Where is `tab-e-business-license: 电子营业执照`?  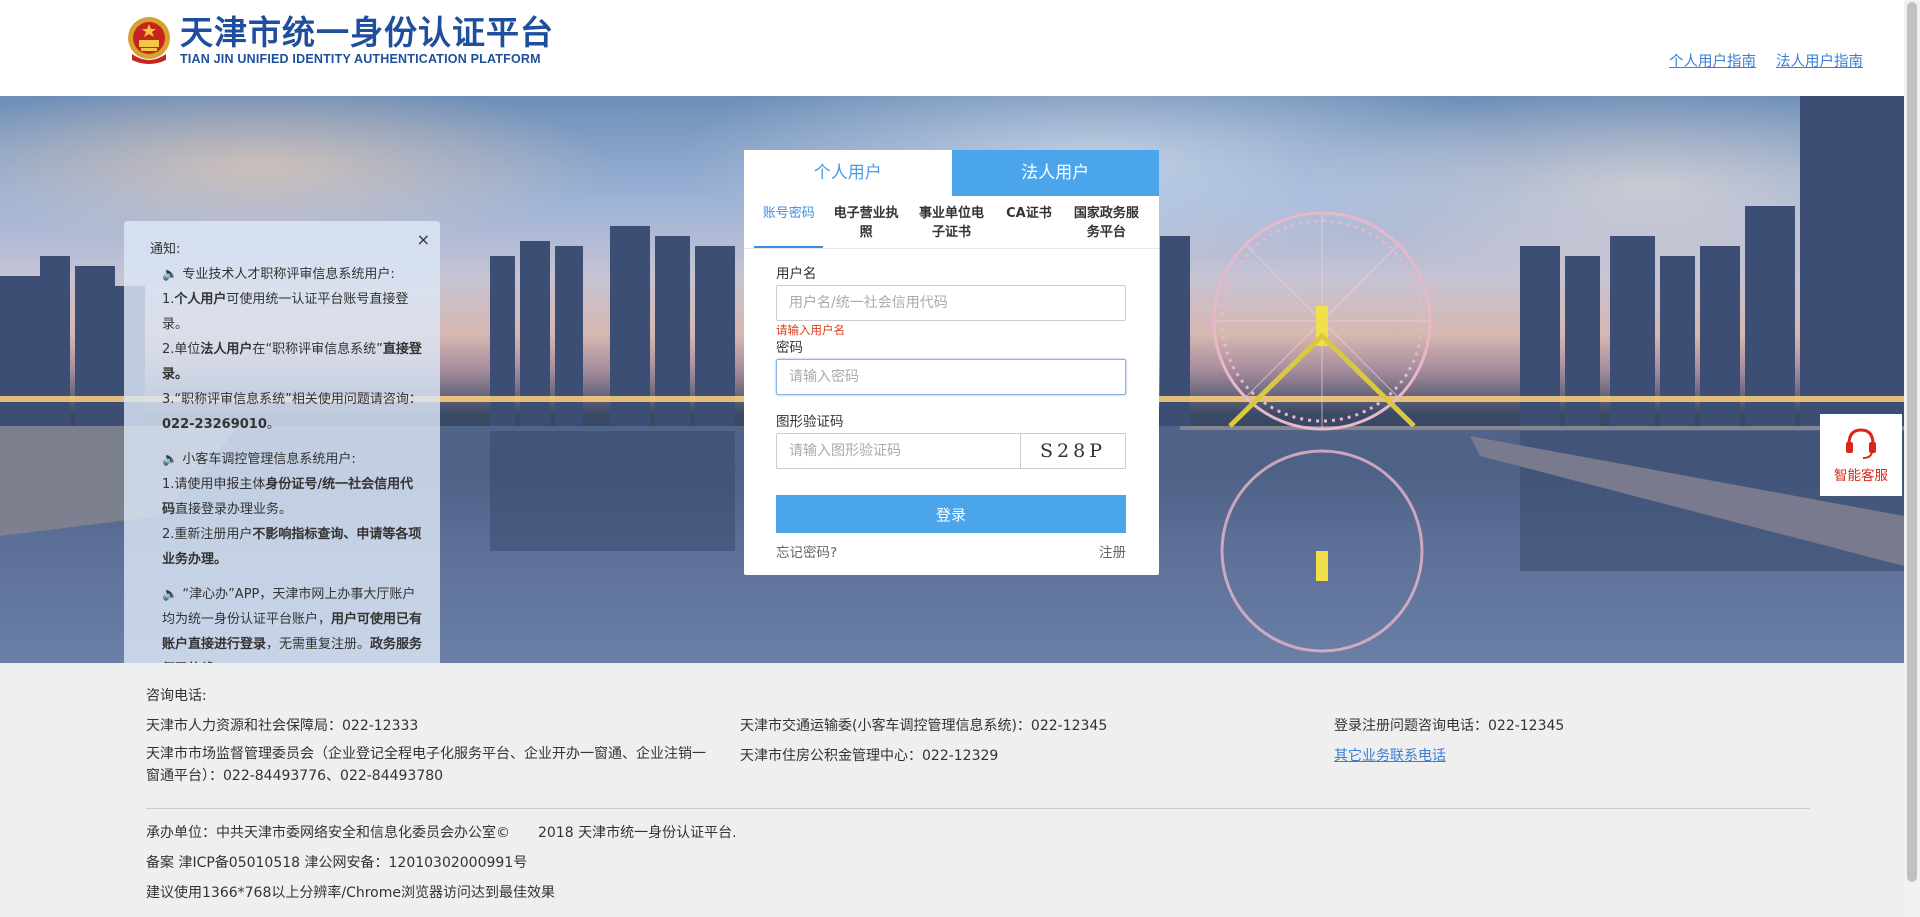
tab-e-business-license: 电子营业执照 is located at coordinates (865, 222).